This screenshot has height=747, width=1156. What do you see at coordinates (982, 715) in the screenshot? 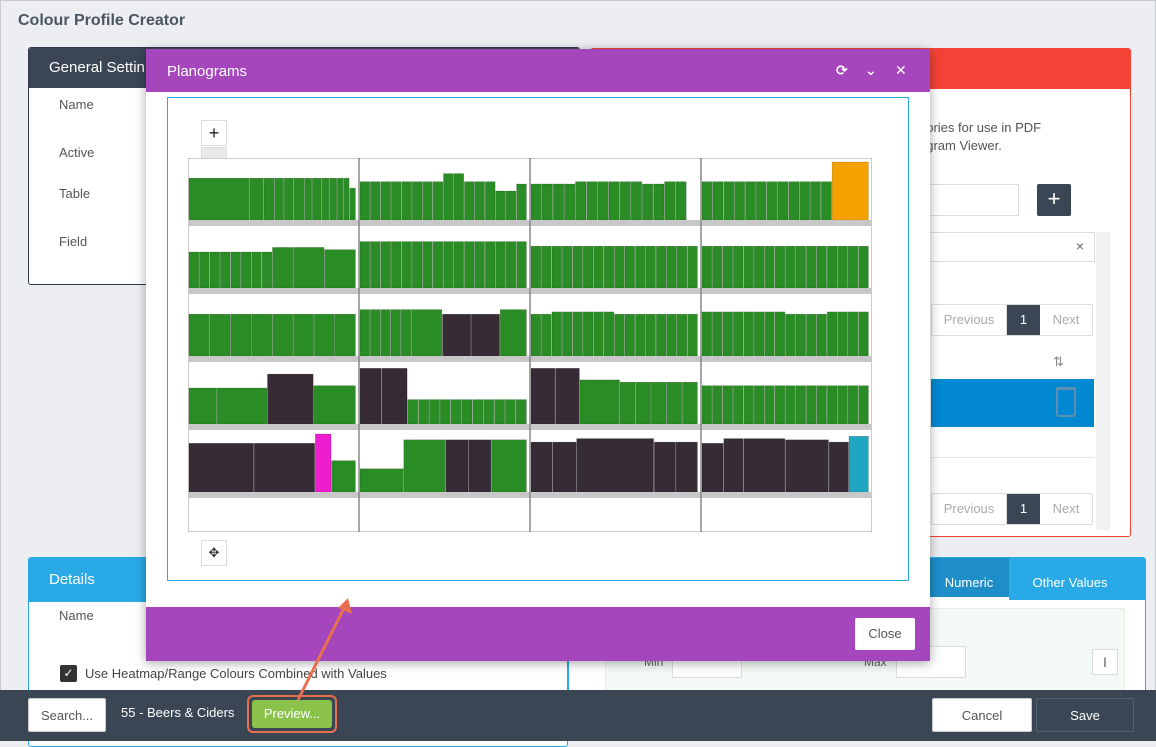
I see `cancel-button: Cancel` at bounding box center [982, 715].